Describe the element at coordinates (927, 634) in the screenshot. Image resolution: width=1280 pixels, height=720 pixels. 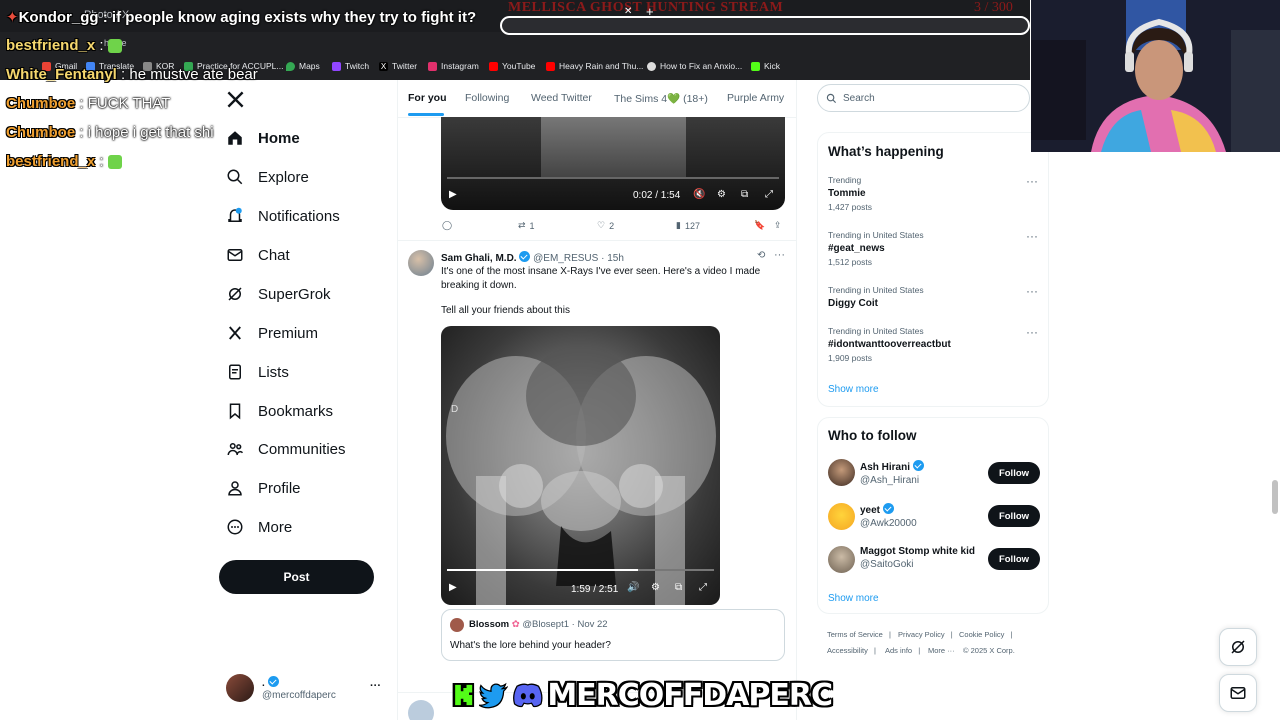
I see `footer-link: Privacy Policy |` at that location.